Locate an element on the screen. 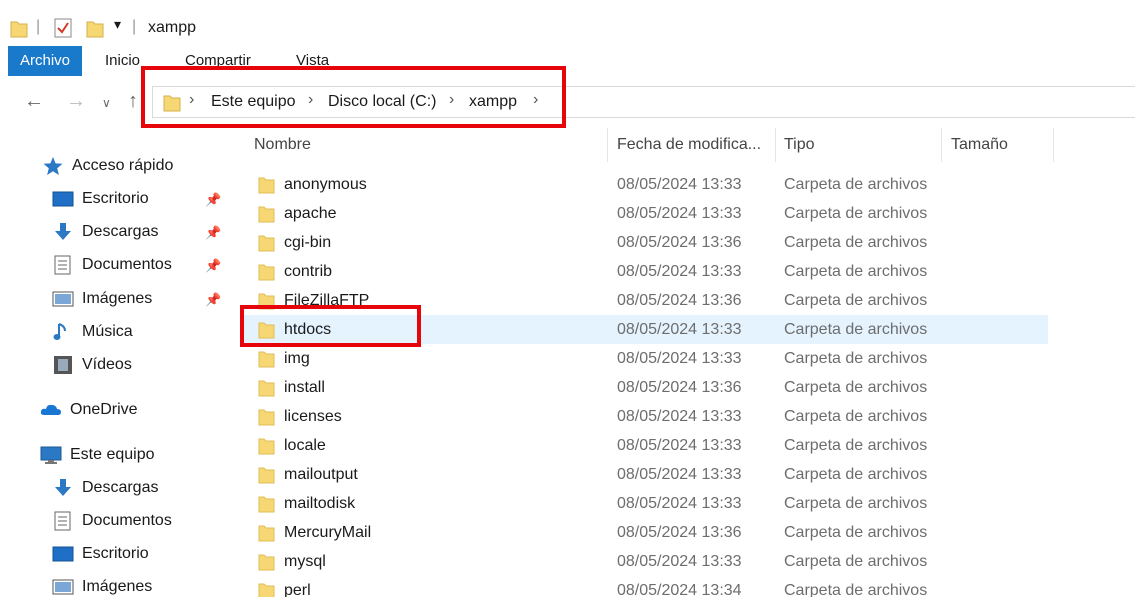 The width and height of the screenshot is (1135, 600). tab-archivo: Archivo is located at coordinates (45, 61).